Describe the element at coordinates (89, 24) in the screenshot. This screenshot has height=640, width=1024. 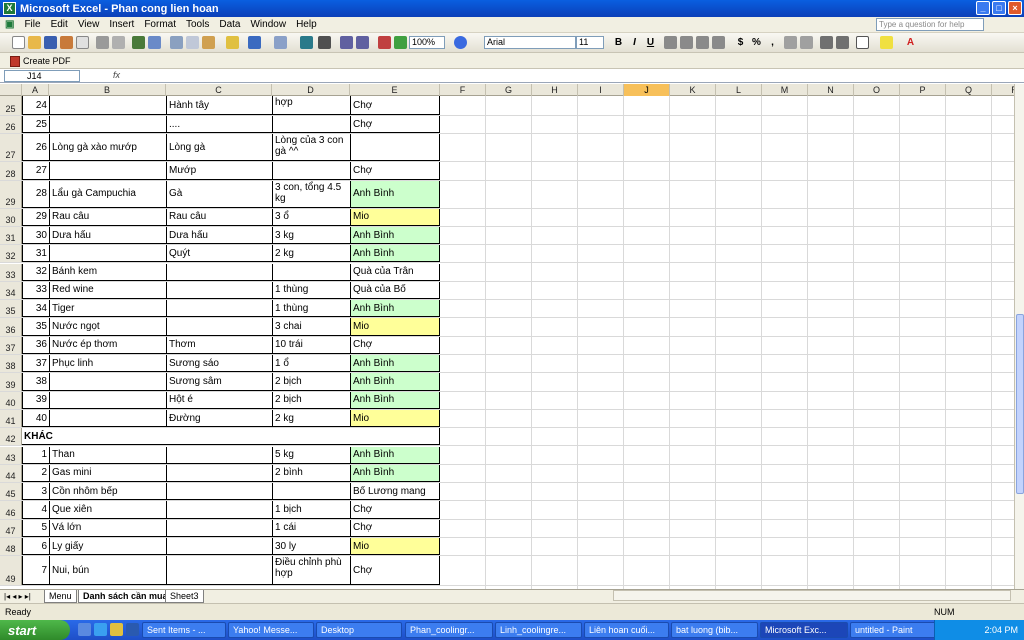
I see `menu-view: View` at that location.